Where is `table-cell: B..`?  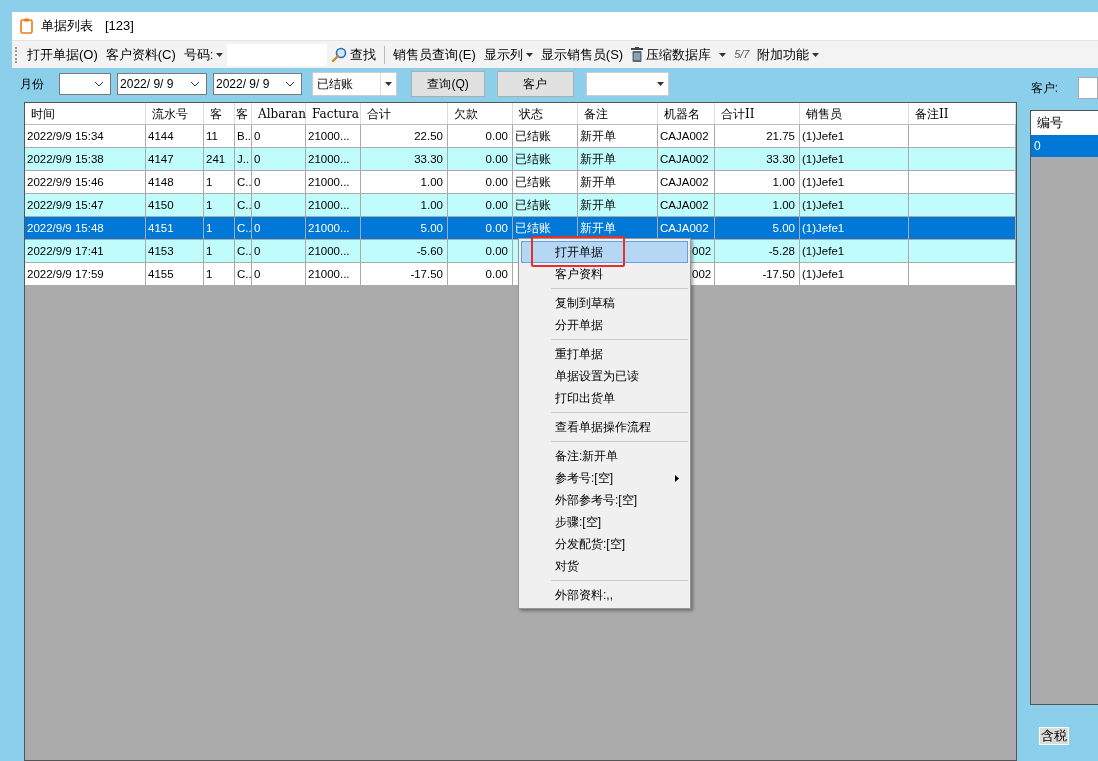 table-cell: B.. is located at coordinates (244, 136).